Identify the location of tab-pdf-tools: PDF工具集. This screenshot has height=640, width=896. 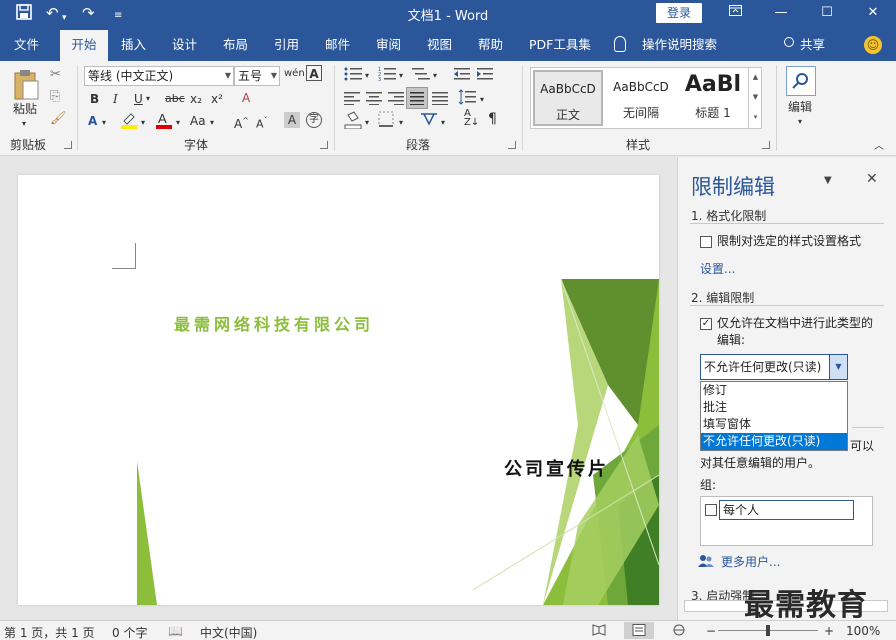
(560, 44).